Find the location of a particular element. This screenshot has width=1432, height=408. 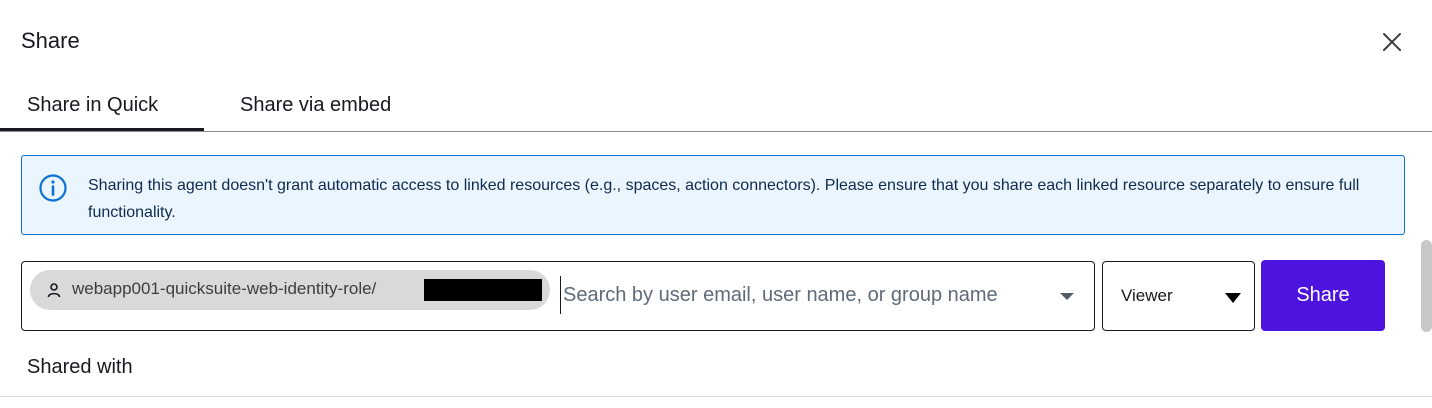

tab-bar: Share in Quick Share via embed is located at coordinates (716, 108).